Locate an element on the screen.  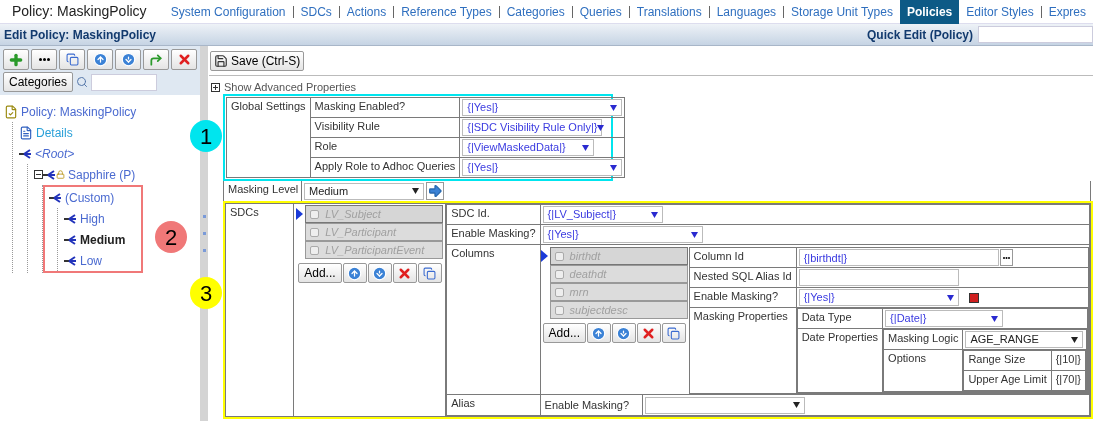
field-label: Nested SQL Alias Id is located at coordinates (743, 277).